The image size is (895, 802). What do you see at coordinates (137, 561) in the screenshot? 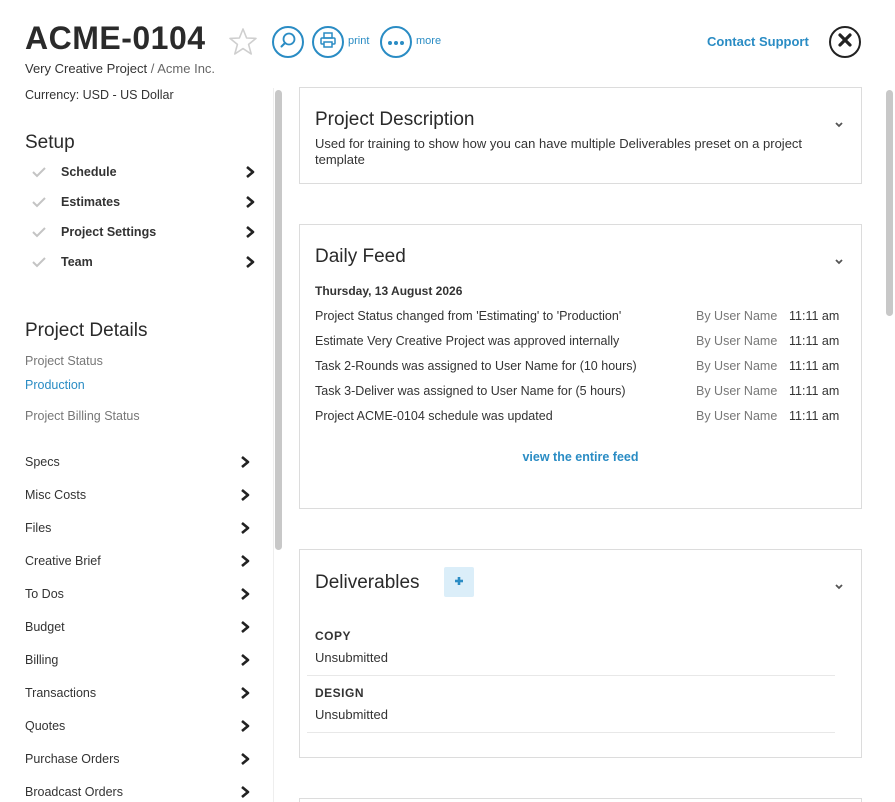
I see `nav-item-creative-brief: Creative Brief` at bounding box center [137, 561].